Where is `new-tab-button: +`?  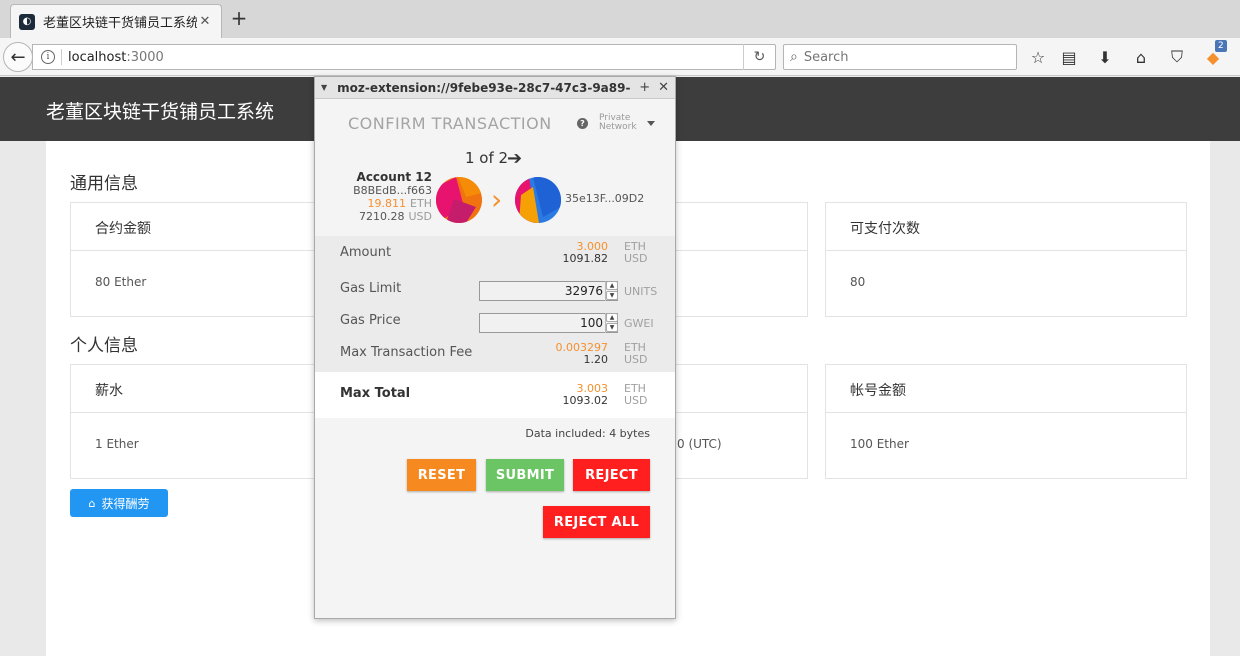 new-tab-button: + is located at coordinates (239, 19).